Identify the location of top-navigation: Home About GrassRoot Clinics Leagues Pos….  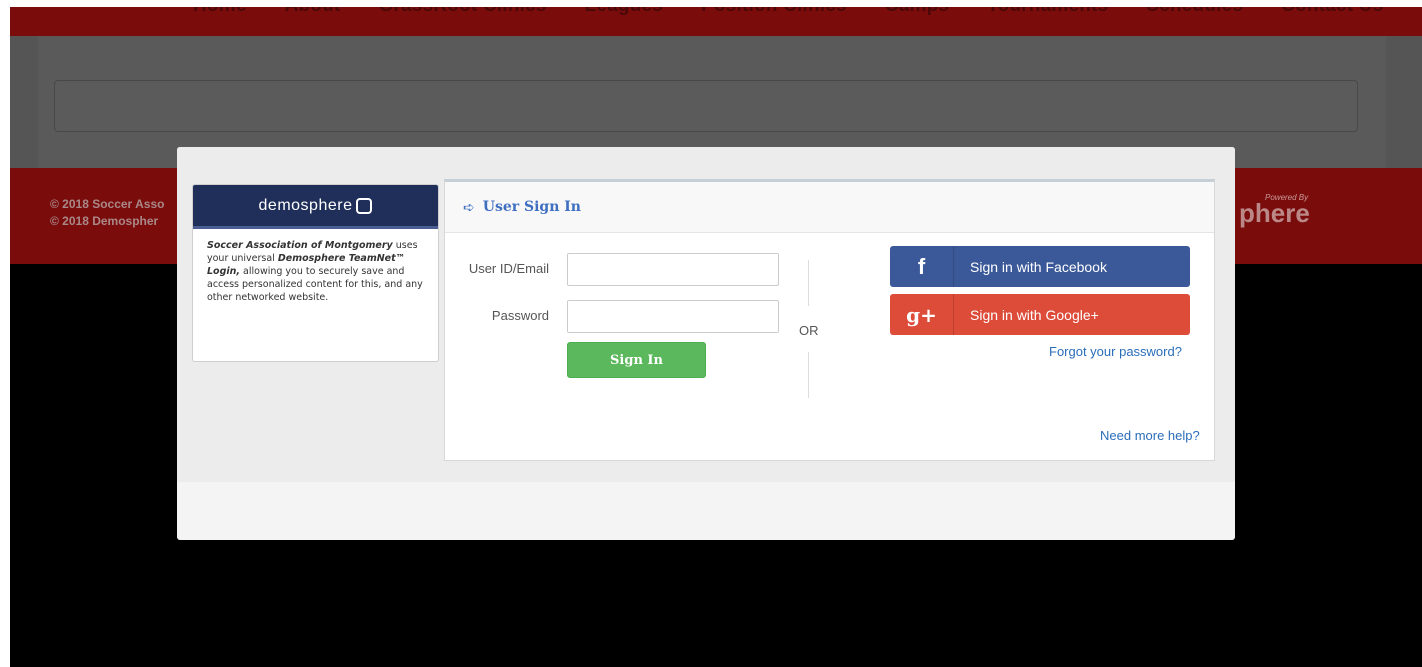
(716, 21).